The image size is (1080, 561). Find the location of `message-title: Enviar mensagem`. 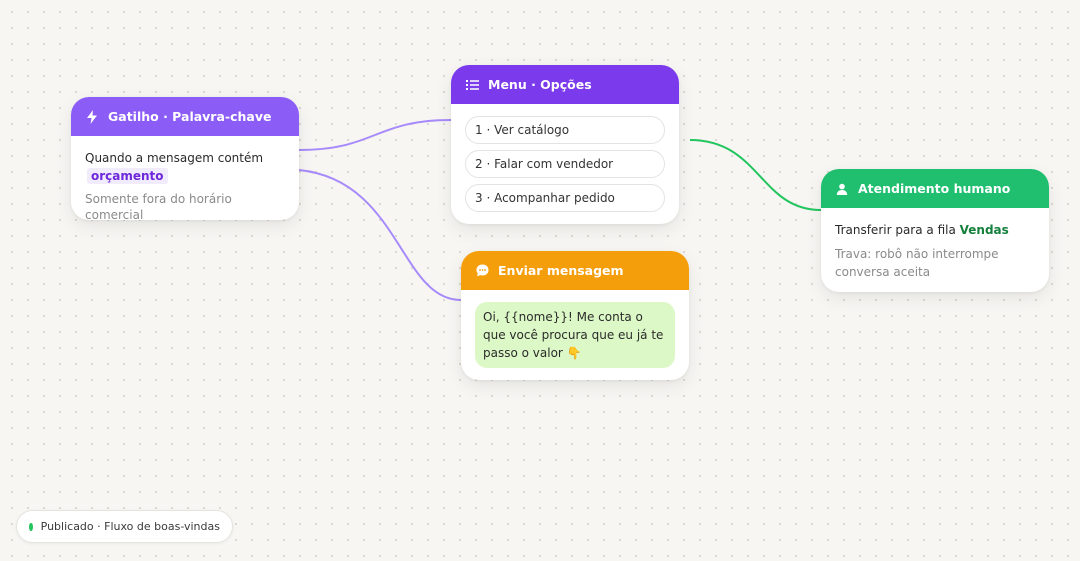

message-title: Enviar mensagem is located at coordinates (561, 270).